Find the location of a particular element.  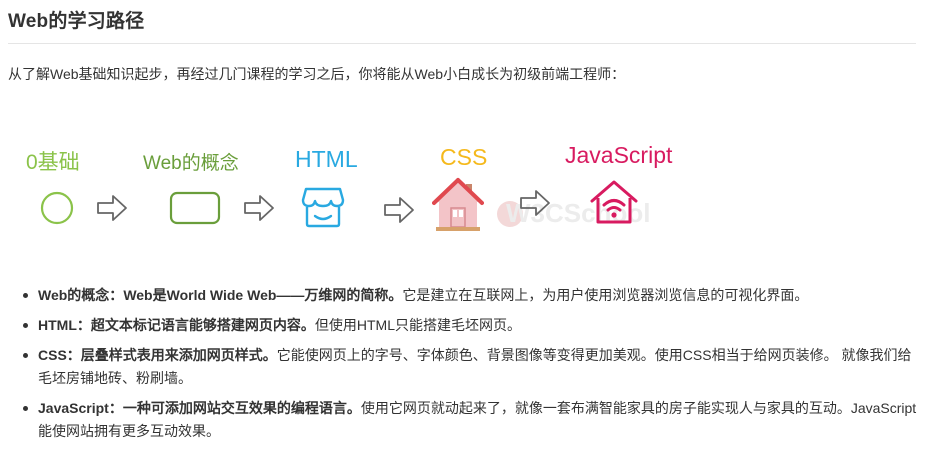

item-definition: 层叠样式表用来添加网页样式。 is located at coordinates (178, 355).